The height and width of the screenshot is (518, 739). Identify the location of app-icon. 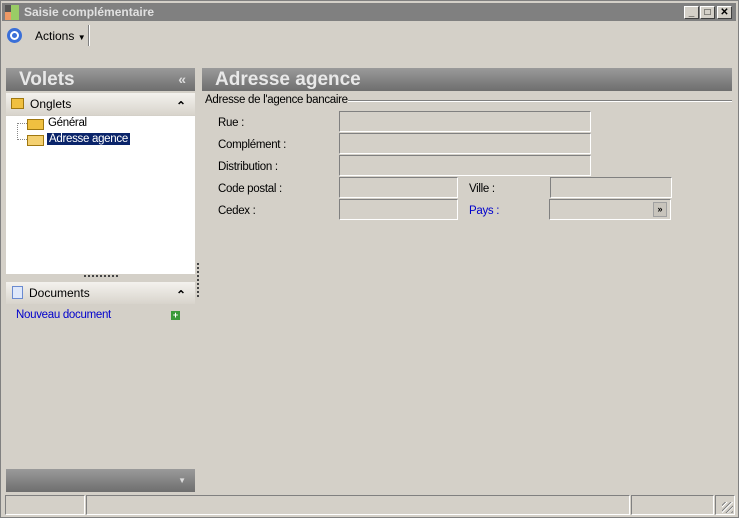
(12, 12).